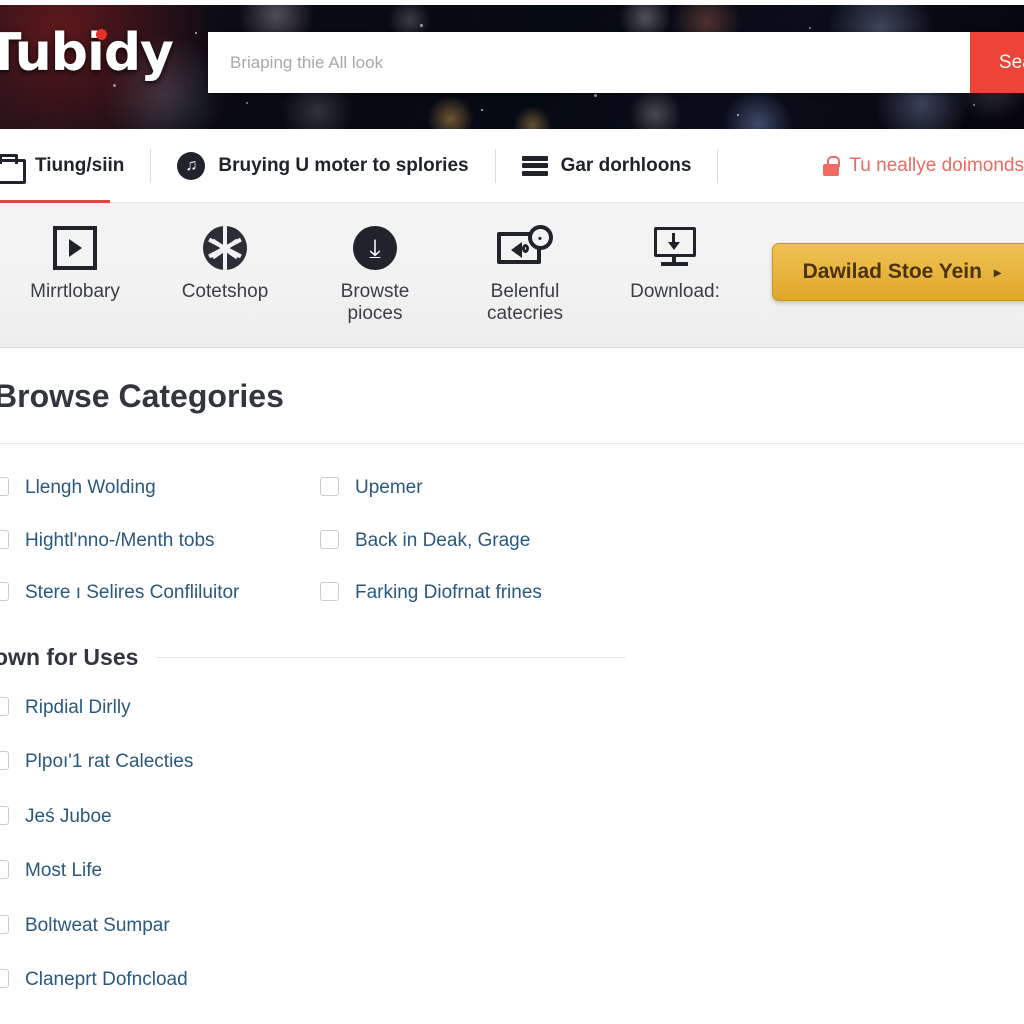 The image size is (1024, 1024). I want to click on category-checkbox-row: Hightl'nno-/Menth tobs, so click(160, 541).